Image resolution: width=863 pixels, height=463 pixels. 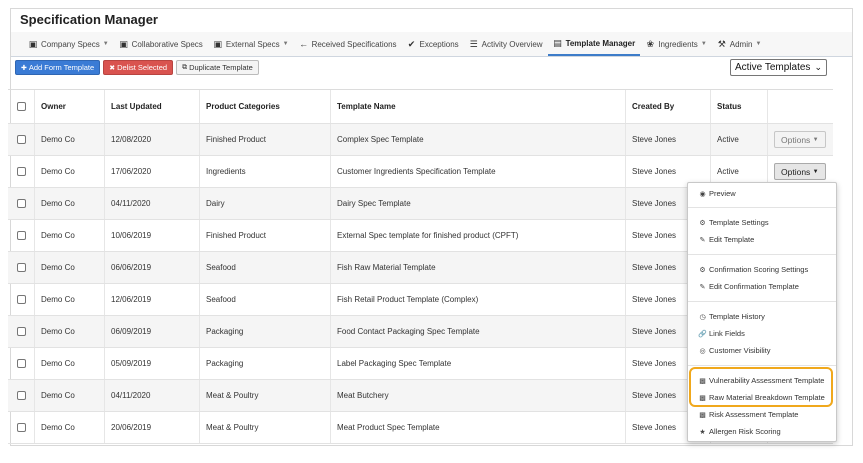 I want to click on options-button-open: Options ▼, so click(x=800, y=171).